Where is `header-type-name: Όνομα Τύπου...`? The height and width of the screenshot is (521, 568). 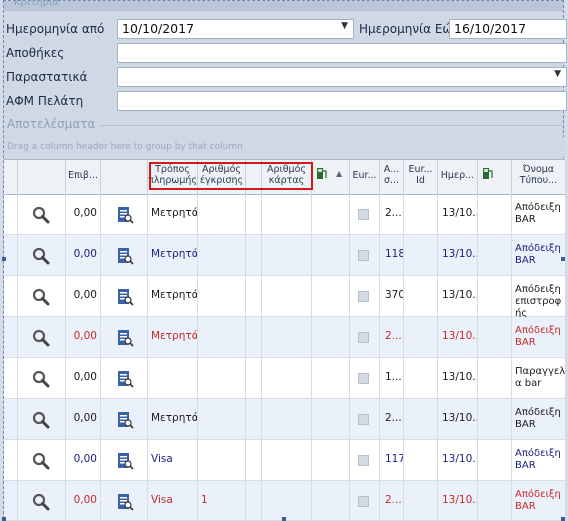 header-type-name: Όνομα Τύπου... is located at coordinates (538, 177).